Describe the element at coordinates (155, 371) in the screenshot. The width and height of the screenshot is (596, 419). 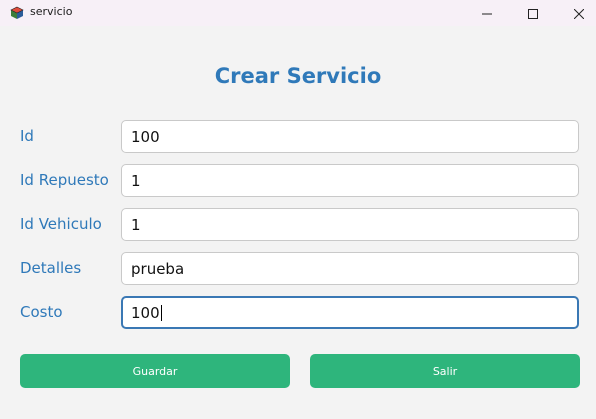
I see `guardar-button: Guardar` at that location.